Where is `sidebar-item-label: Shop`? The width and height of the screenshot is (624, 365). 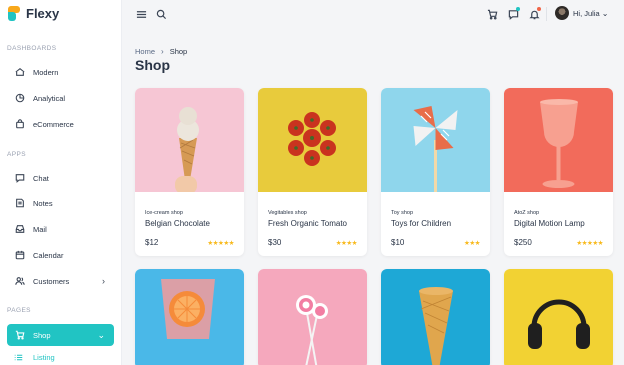
sidebar-item-label: Shop is located at coordinates (42, 335).